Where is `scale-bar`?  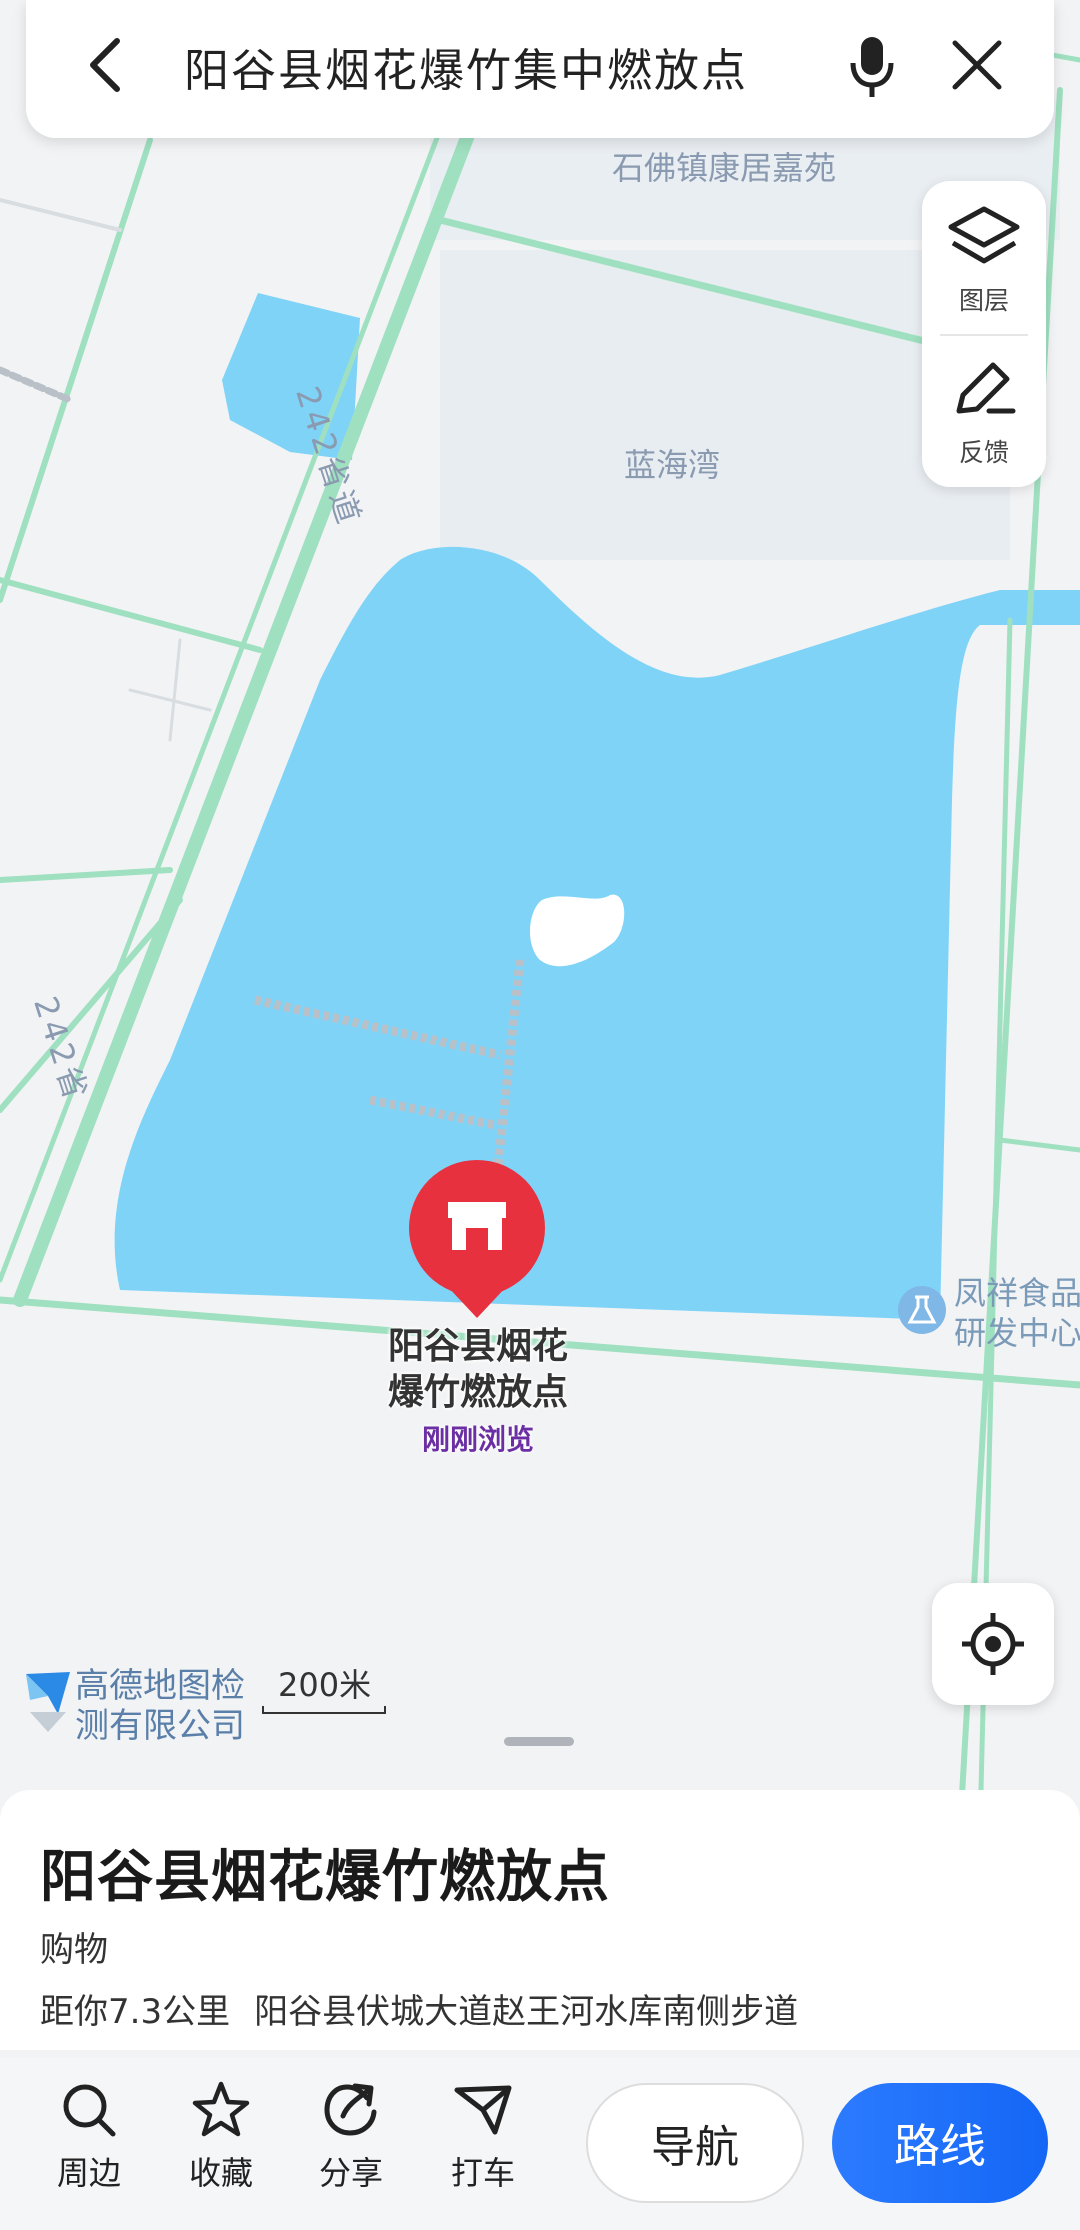
scale-bar is located at coordinates (324, 1710).